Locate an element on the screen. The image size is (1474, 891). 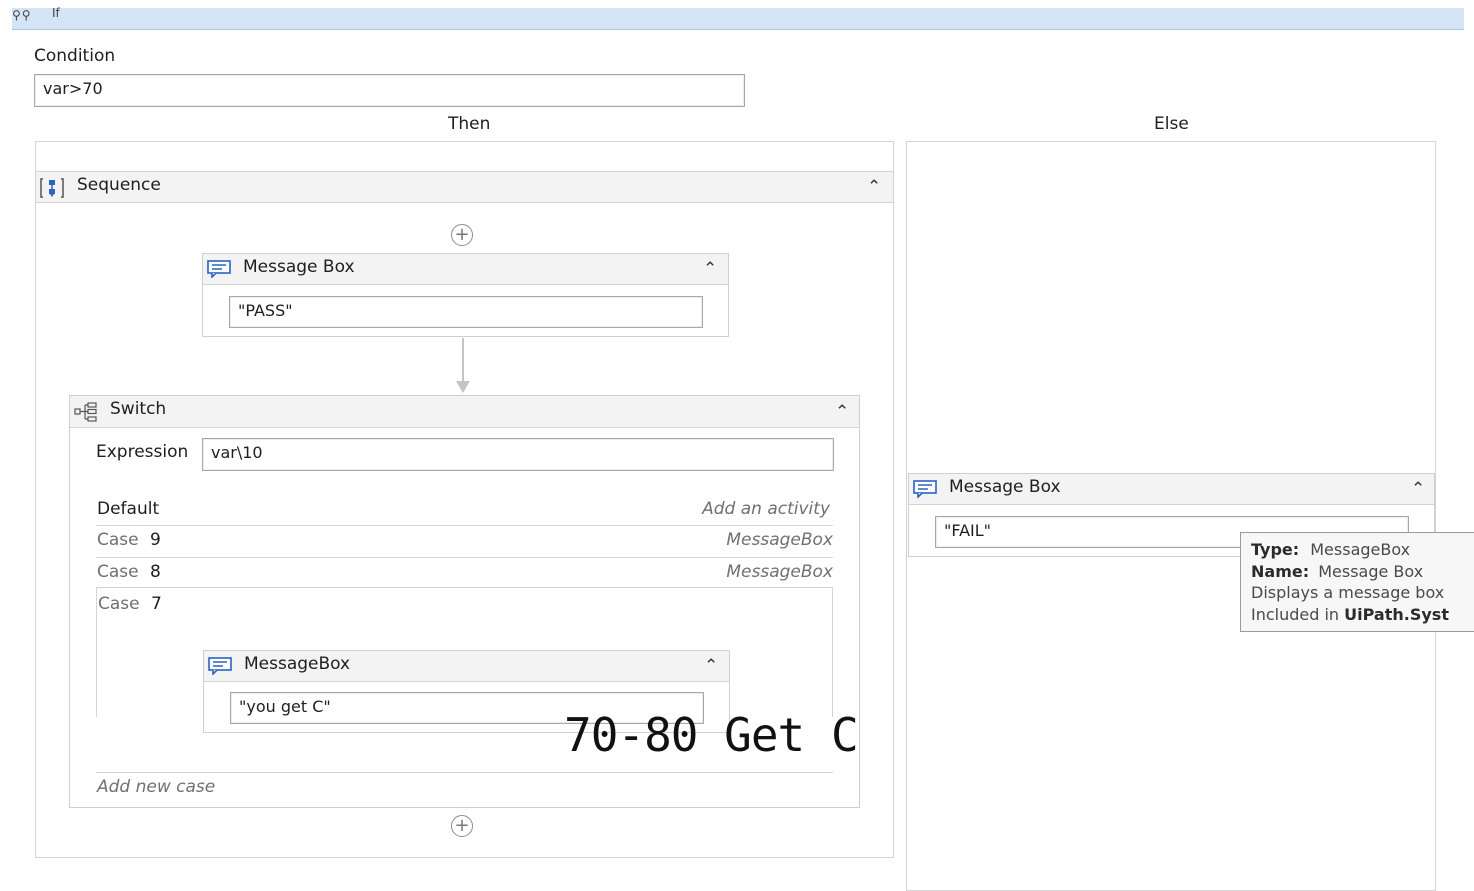
case-value: 9 is located at coordinates (155, 540).